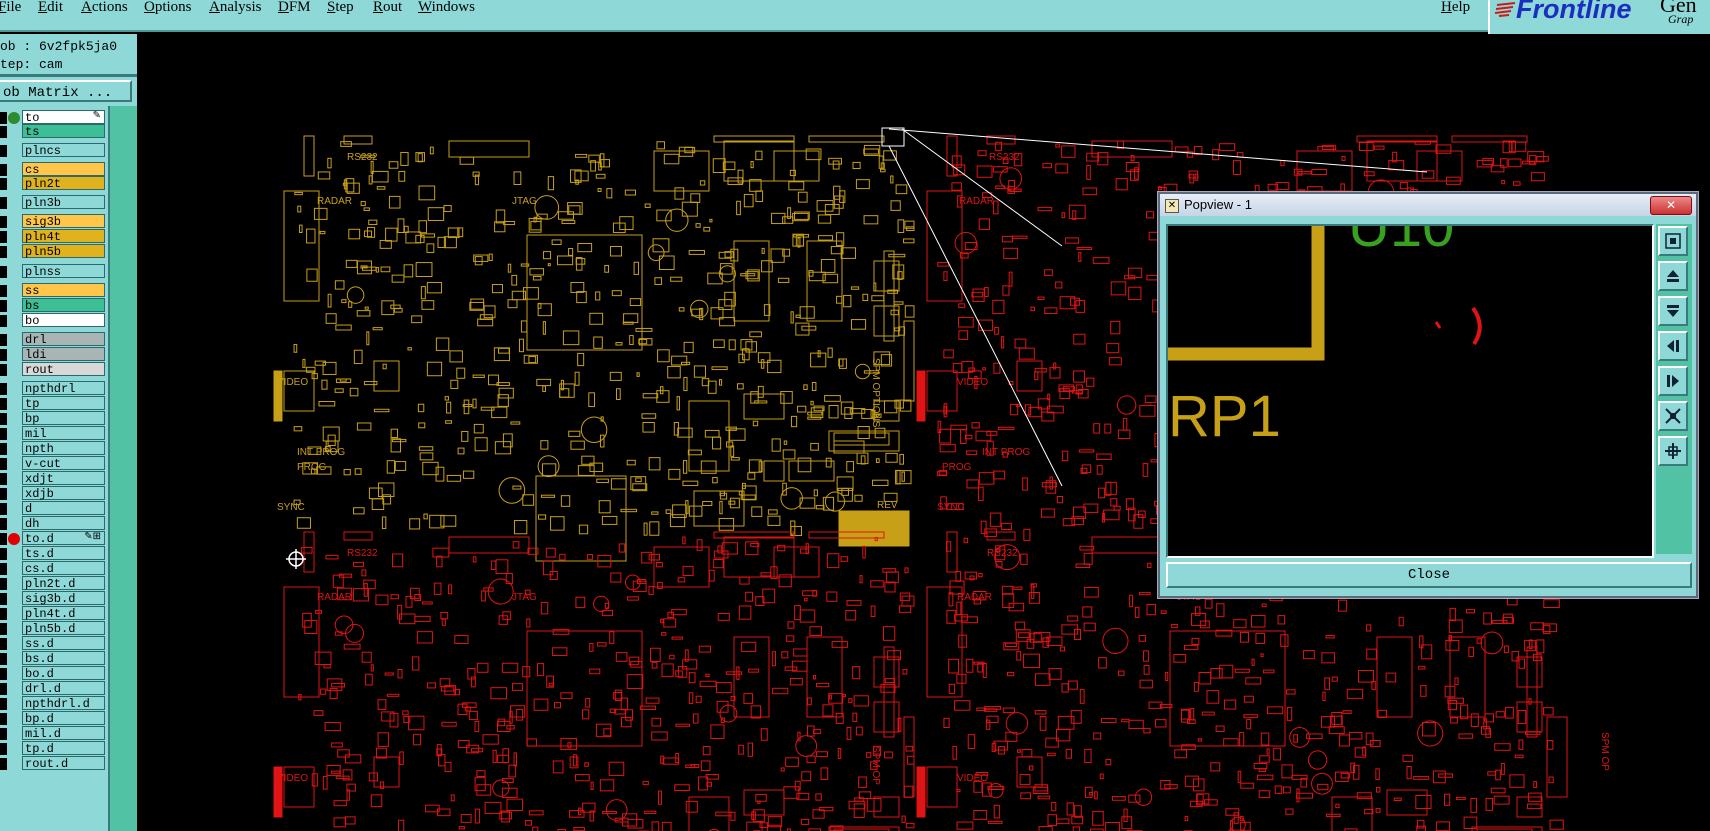 This screenshot has height=831, width=1710. Describe the element at coordinates (63, 493) in the screenshot. I see `layer-name: xdjb` at that location.